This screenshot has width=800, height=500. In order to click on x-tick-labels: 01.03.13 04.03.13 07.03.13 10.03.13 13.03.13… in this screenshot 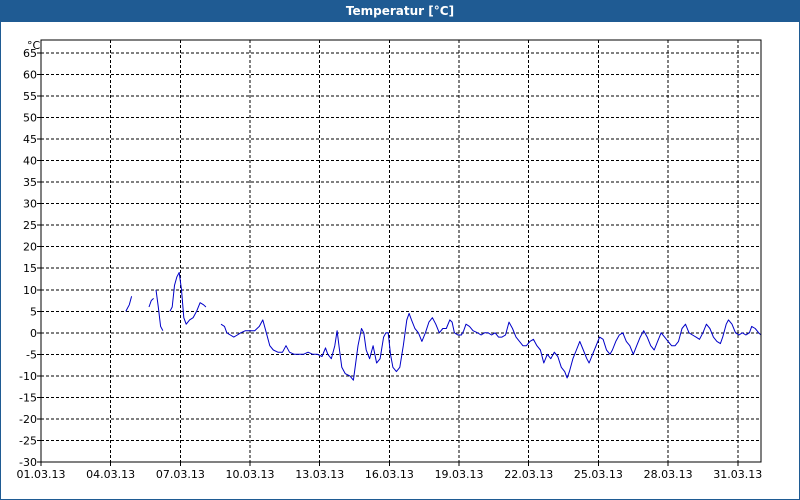, I will do `click(390, 474)`.